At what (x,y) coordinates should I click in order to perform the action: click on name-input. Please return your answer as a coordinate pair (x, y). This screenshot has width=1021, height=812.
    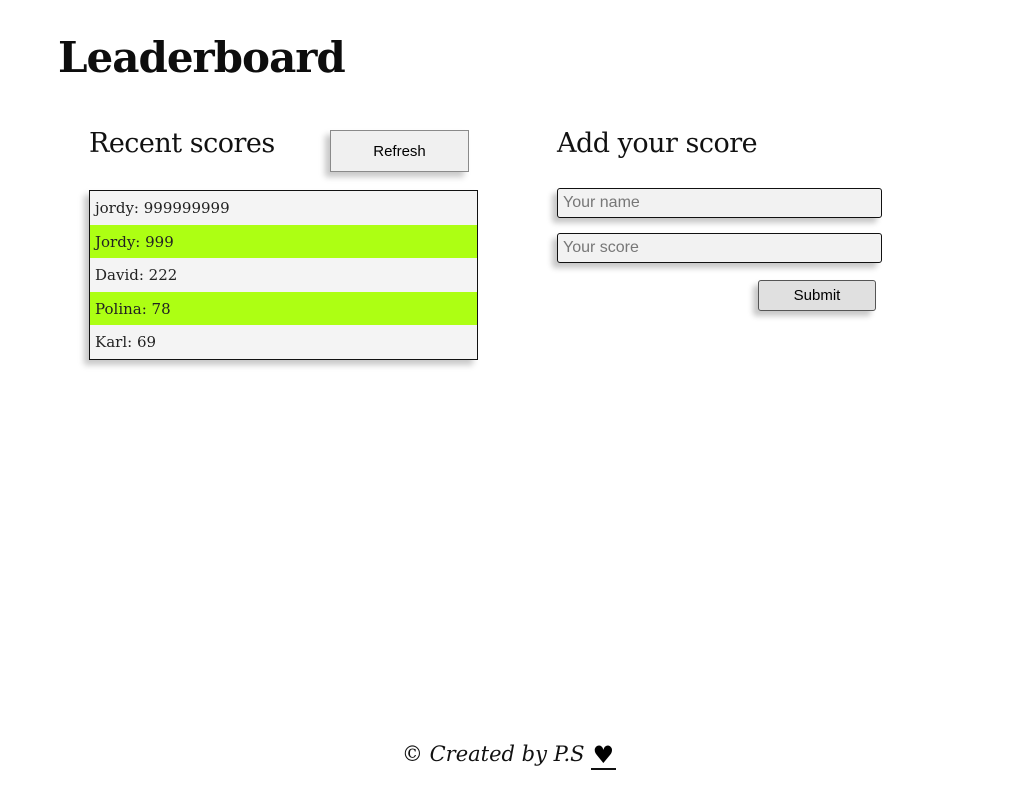
    Looking at the image, I should click on (719, 203).